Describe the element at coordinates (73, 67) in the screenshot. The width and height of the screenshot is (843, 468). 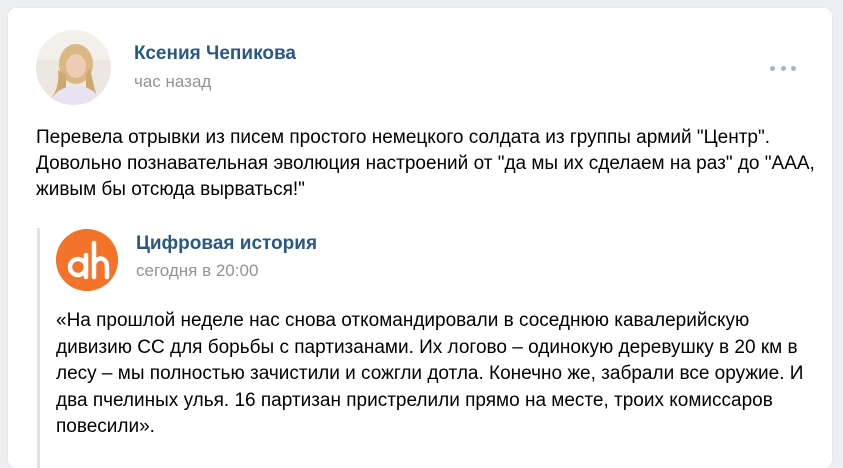
I see `author-avatar` at that location.